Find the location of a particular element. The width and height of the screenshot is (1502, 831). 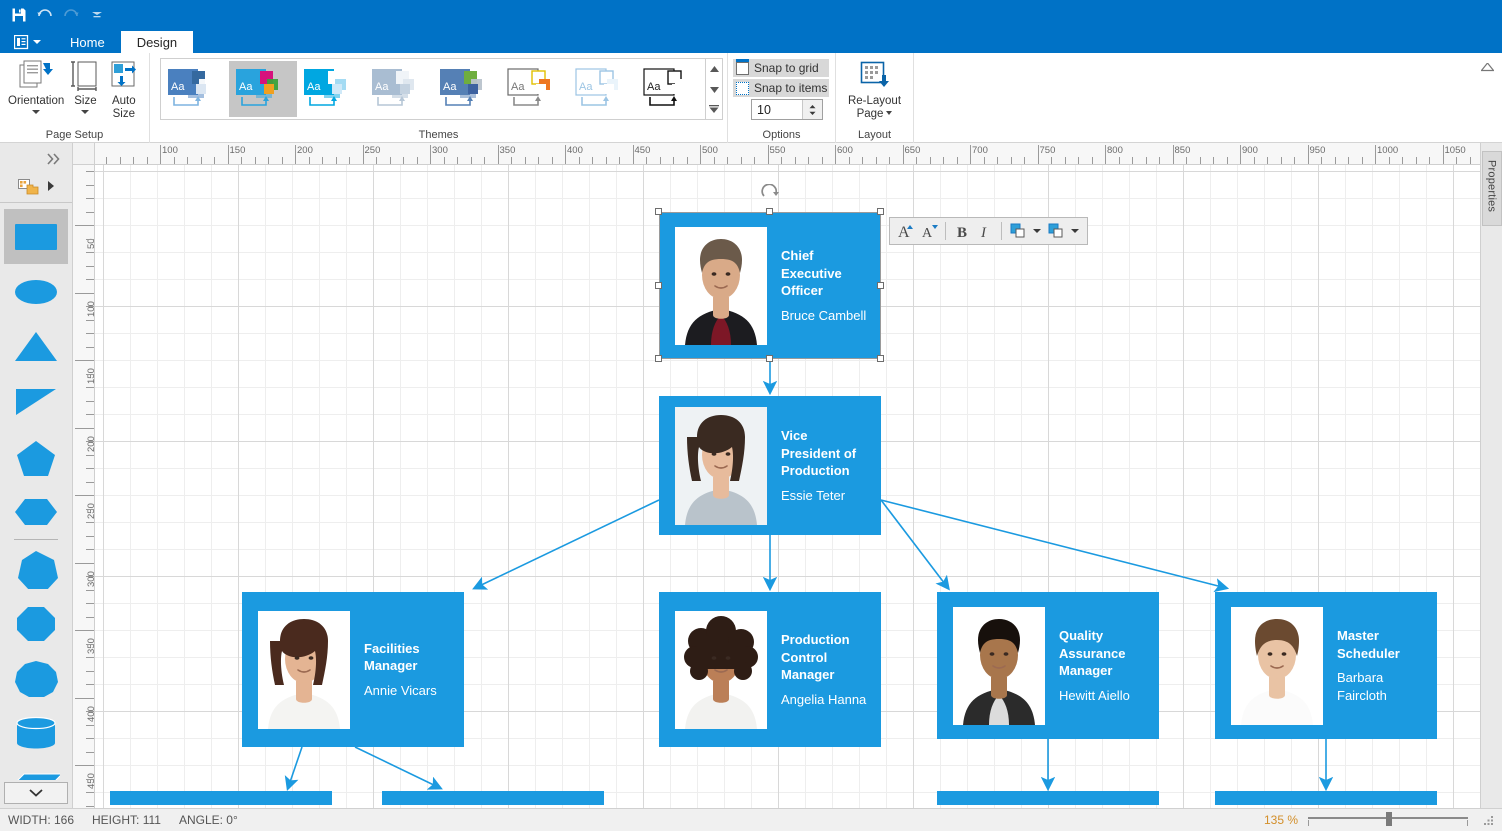

palette-rectangle-shape is located at coordinates (36, 236).